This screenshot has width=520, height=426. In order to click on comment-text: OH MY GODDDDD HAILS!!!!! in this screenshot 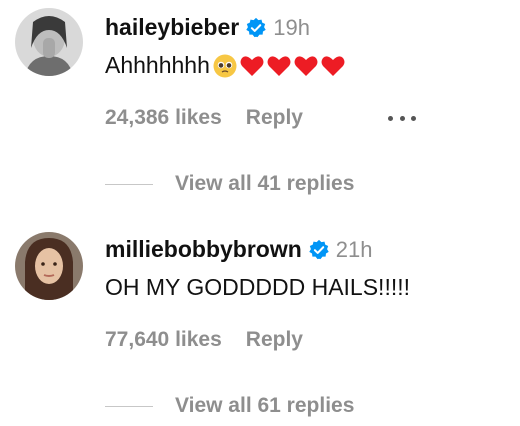, I will do `click(257, 287)`.